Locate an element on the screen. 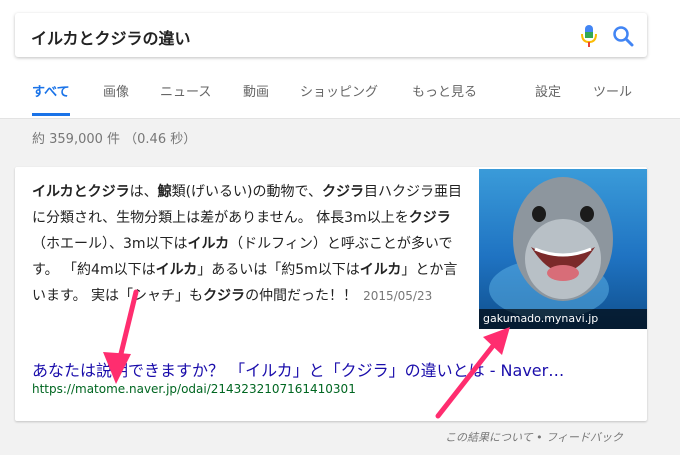 The image size is (680, 455). snippet-text-part: 類(げいるい)の動物で、 is located at coordinates (246, 192).